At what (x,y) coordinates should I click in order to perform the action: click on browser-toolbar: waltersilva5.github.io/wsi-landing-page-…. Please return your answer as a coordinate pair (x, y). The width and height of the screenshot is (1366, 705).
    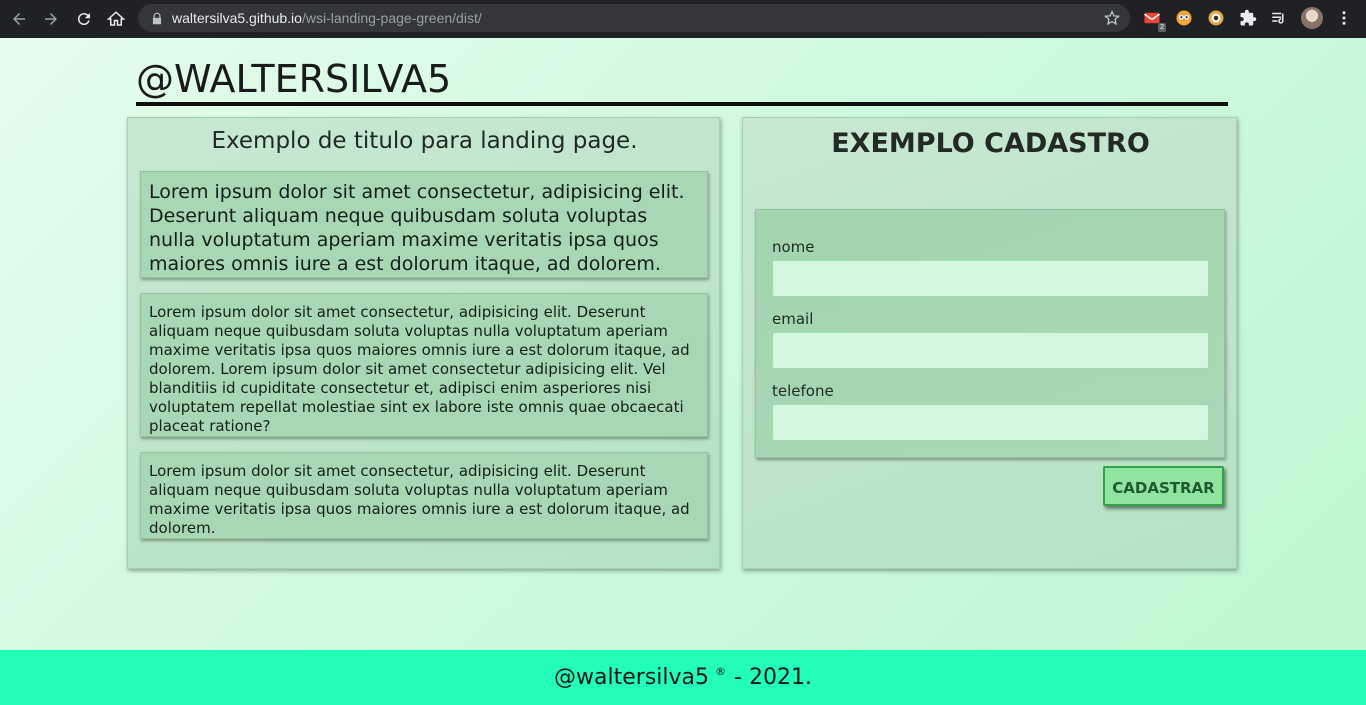
    Looking at the image, I should click on (683, 19).